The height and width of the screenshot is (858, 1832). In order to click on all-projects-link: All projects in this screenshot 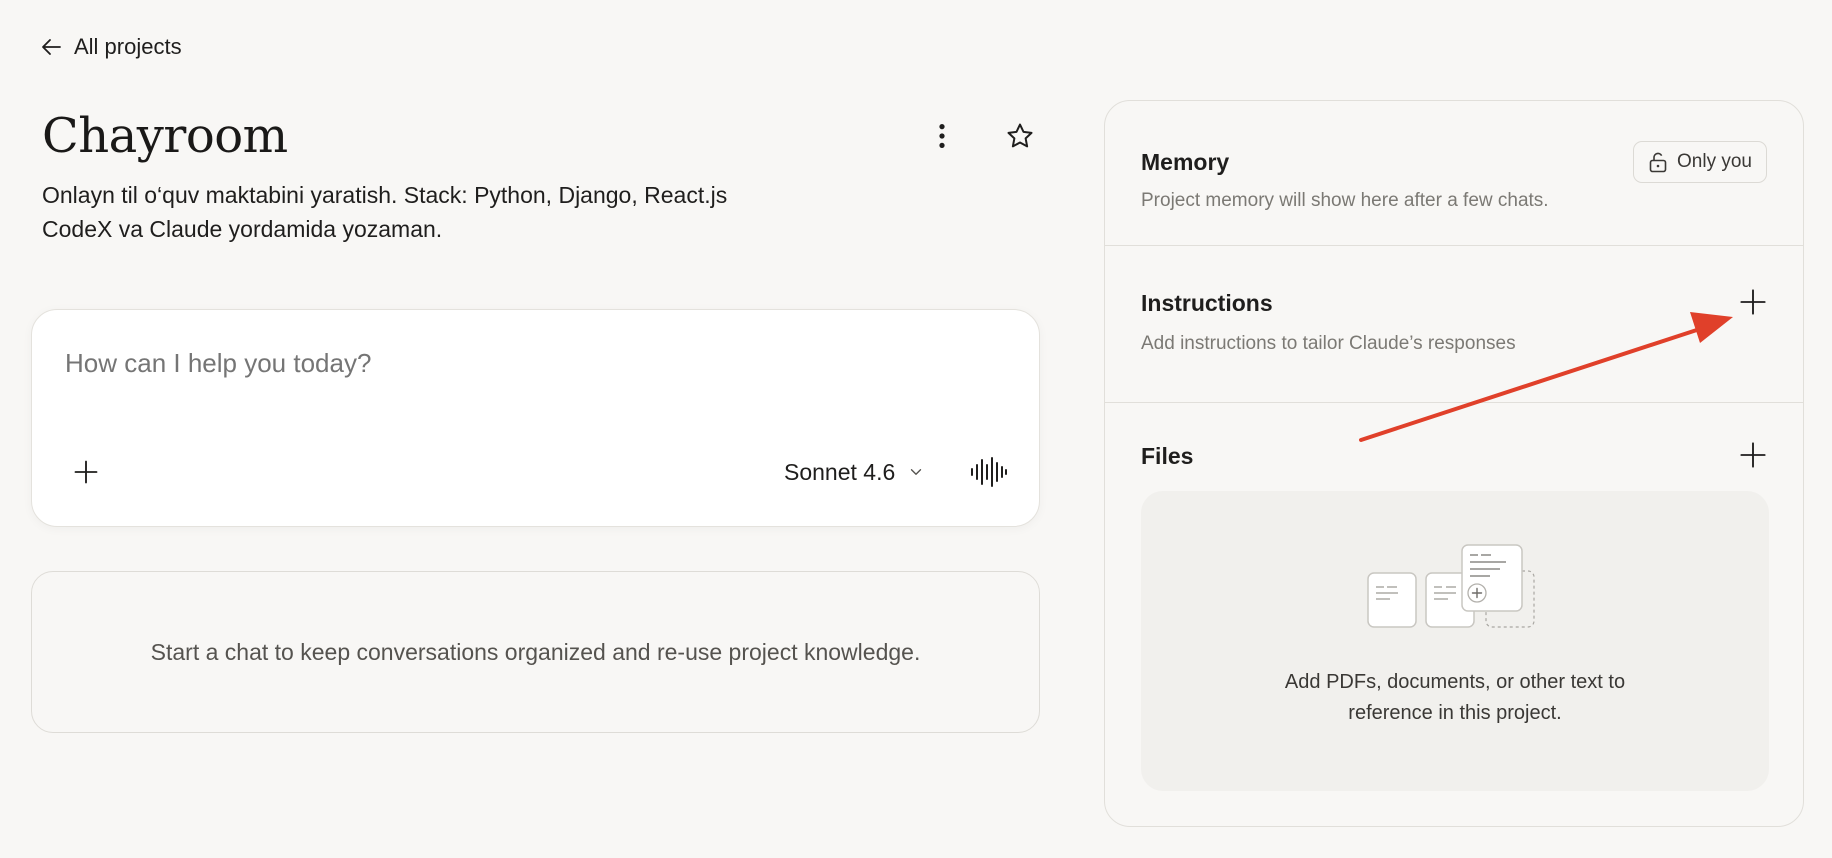, I will do `click(111, 47)`.